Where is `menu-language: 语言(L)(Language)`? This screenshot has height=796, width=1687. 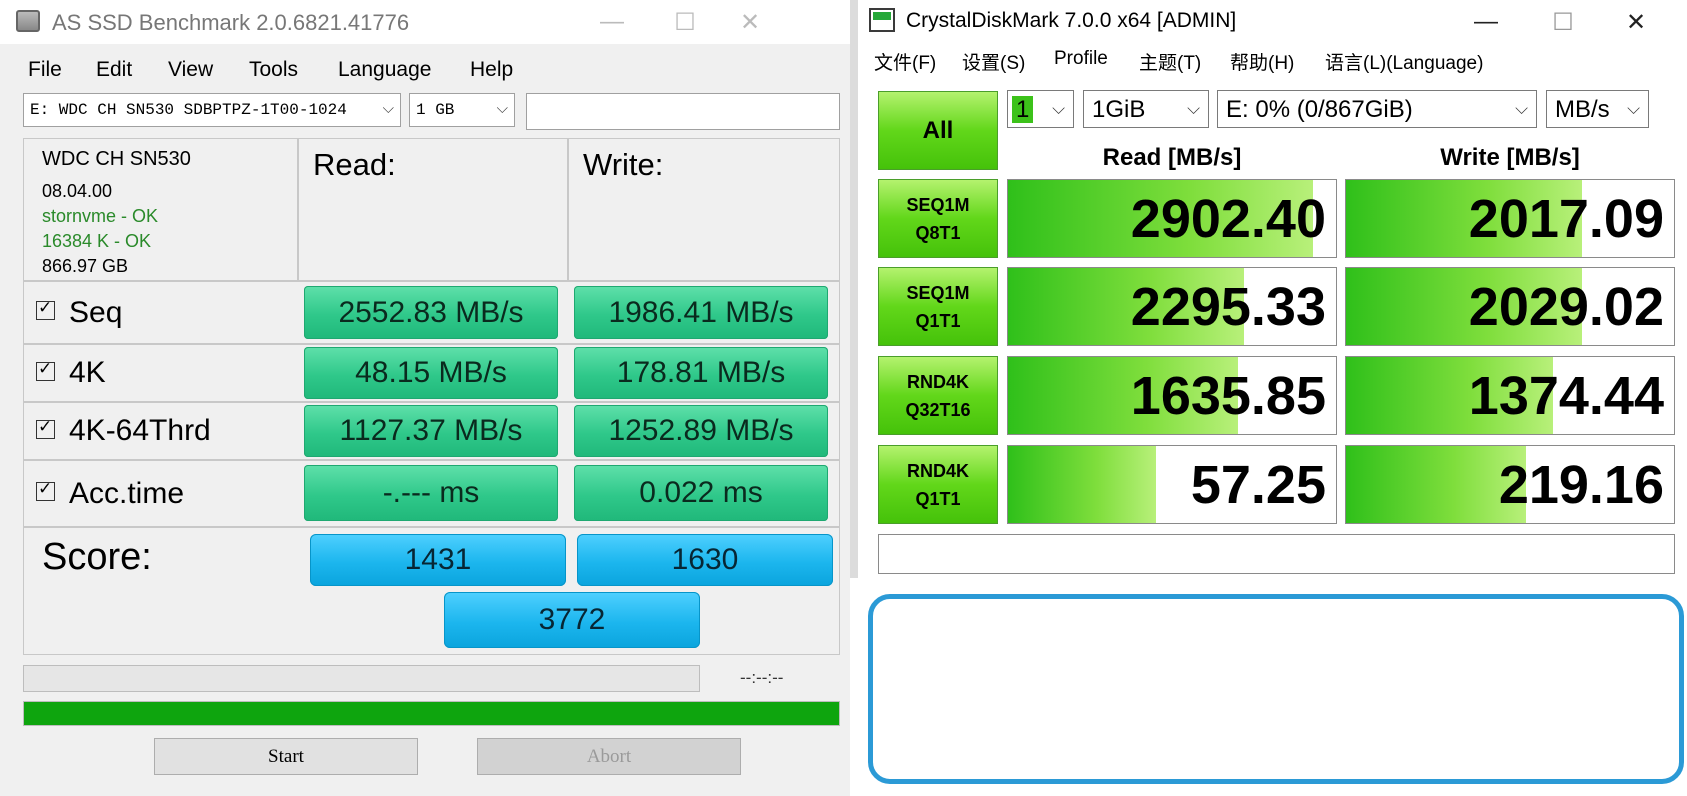 menu-language: 语言(L)(Language) is located at coordinates (1404, 61).